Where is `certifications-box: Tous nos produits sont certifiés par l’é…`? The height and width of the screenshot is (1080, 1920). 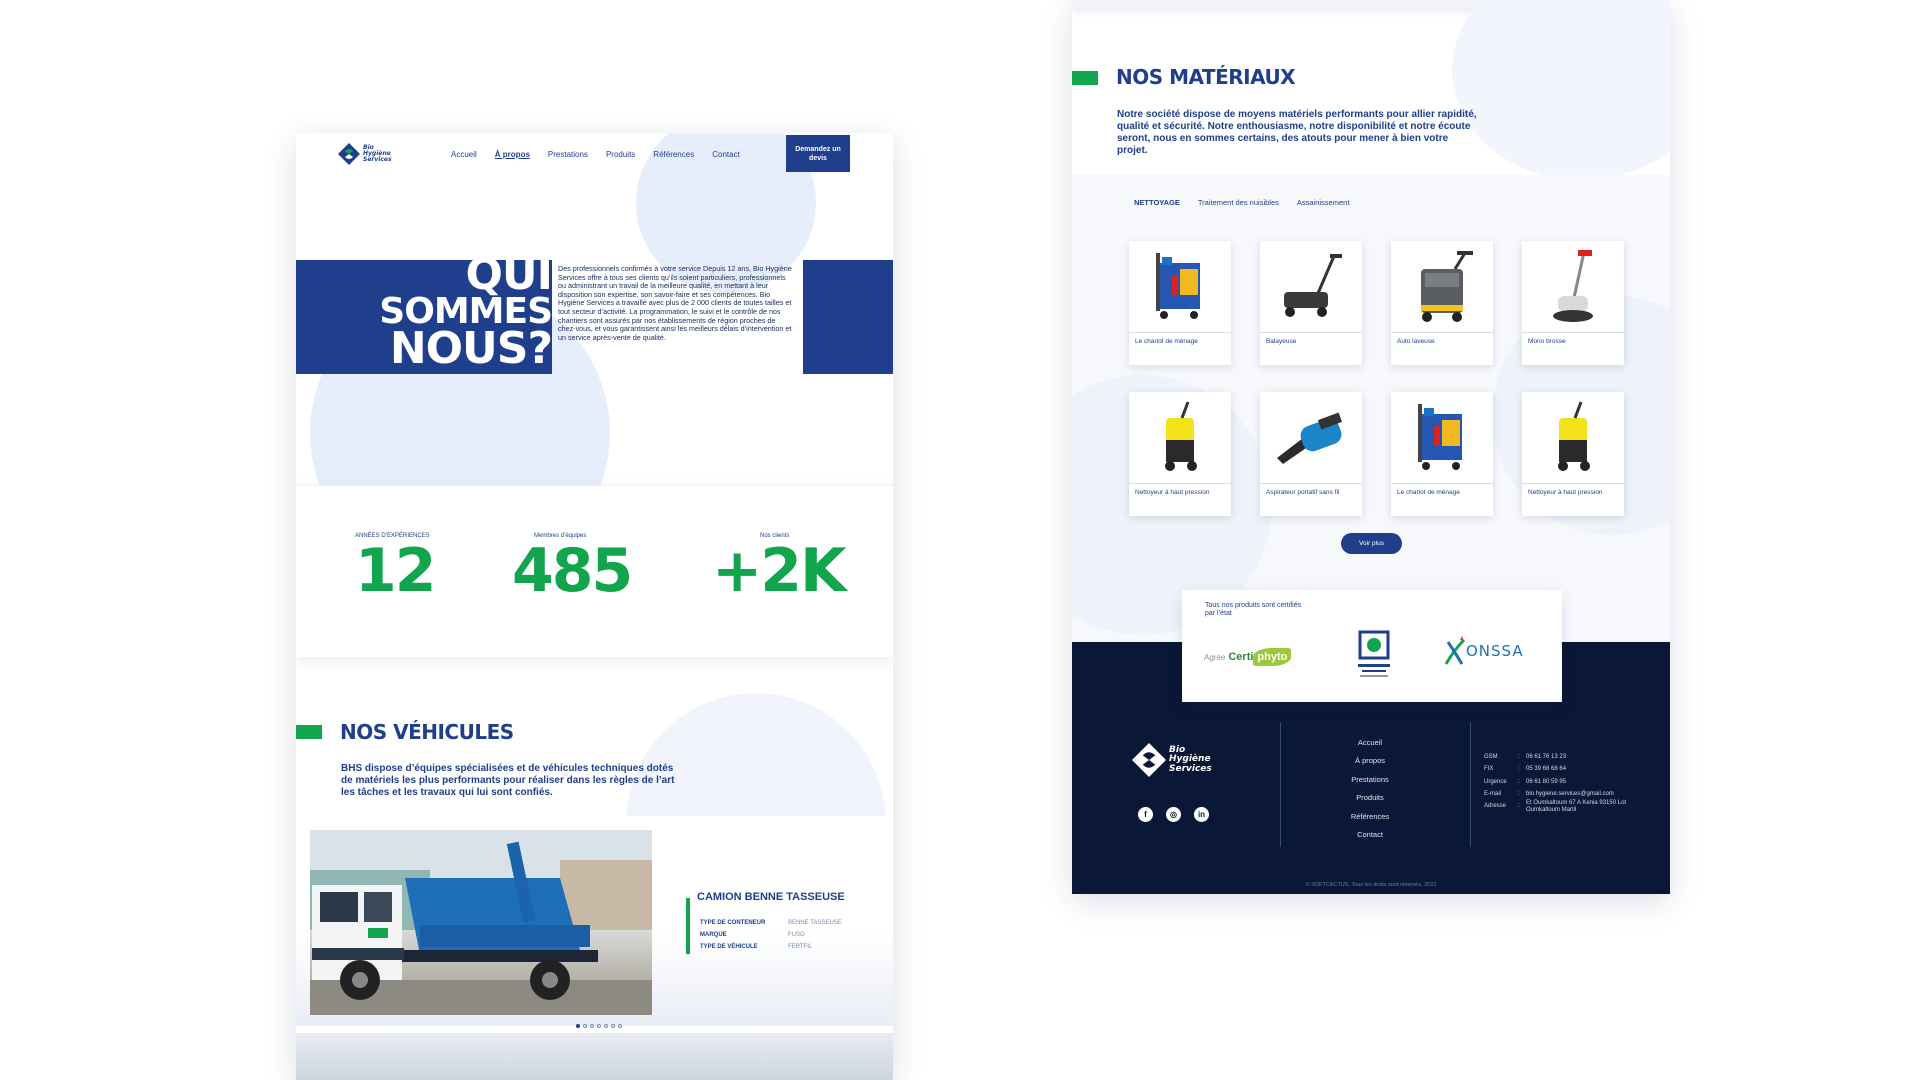
certifications-box: Tous nos produits sont certifiés par l’é… is located at coordinates (1372, 646).